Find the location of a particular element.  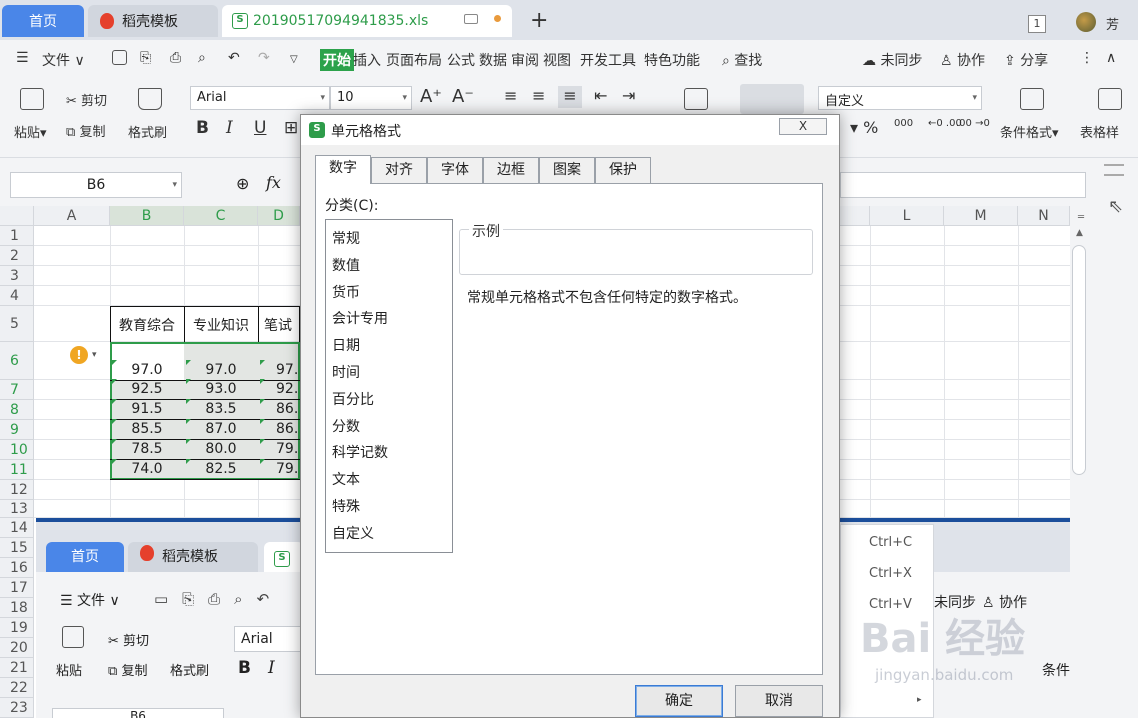

redo-icon: ↷ is located at coordinates (264, 58).